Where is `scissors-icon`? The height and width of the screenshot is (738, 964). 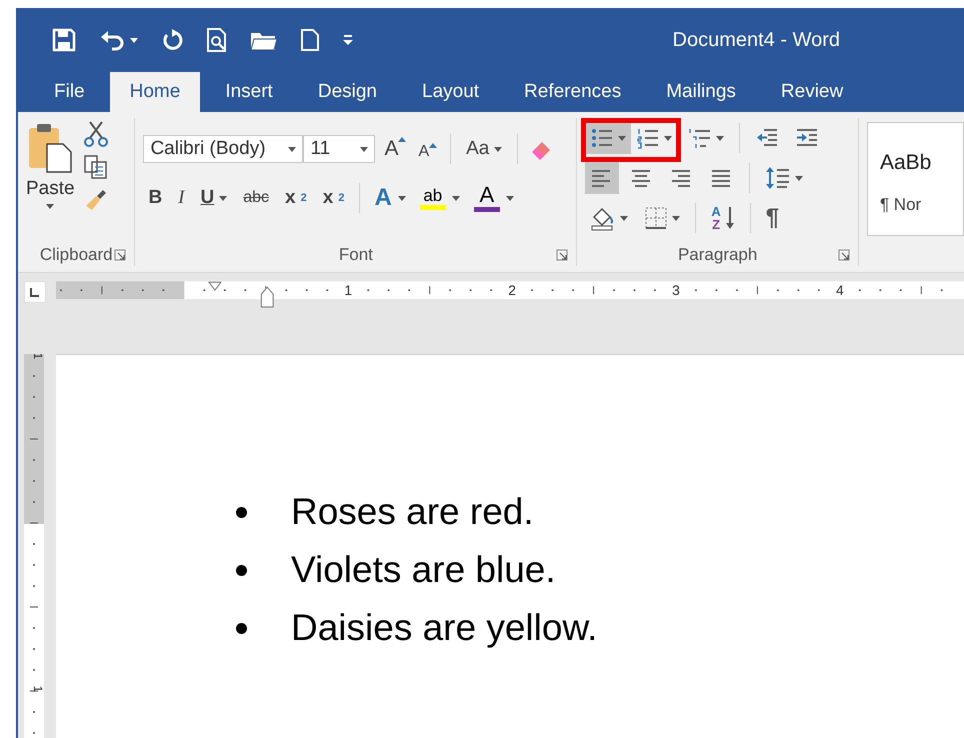 scissors-icon is located at coordinates (95, 134).